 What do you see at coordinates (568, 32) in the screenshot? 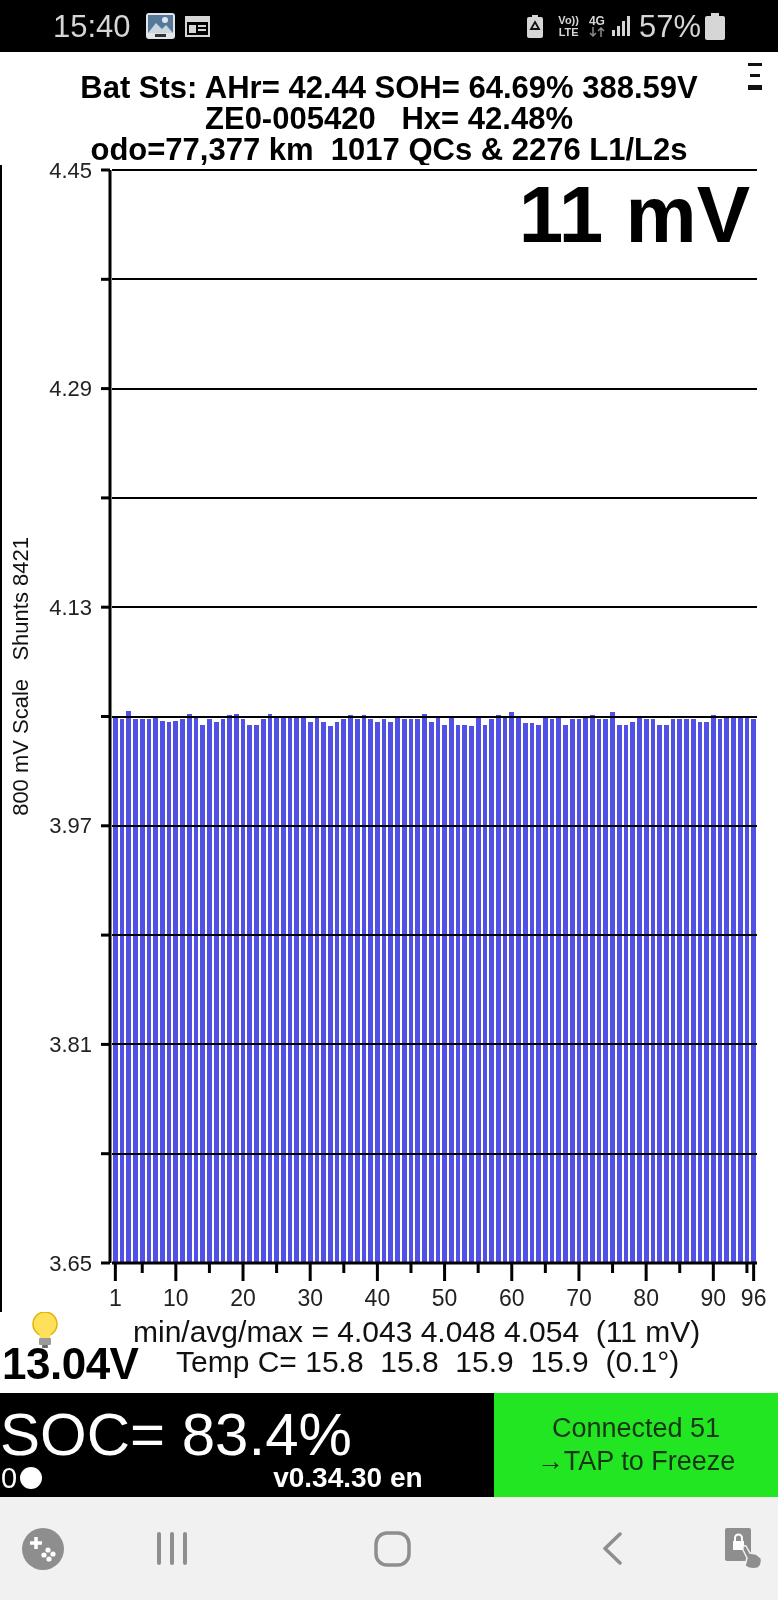
I see `lte-text: LTE` at bounding box center [568, 32].